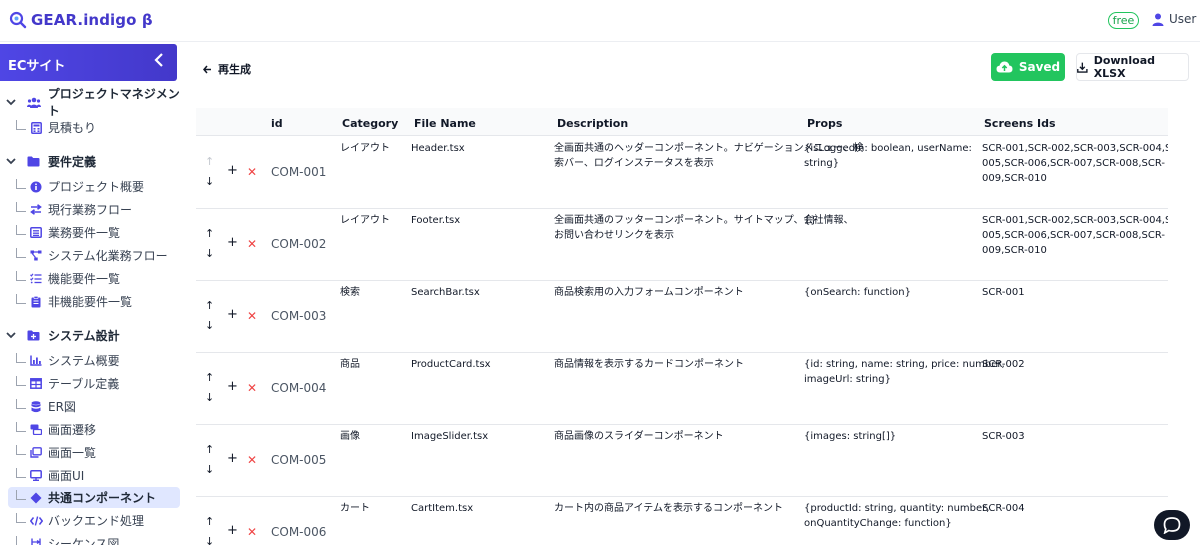 This screenshot has height=545, width=1200. What do you see at coordinates (676, 364) in the screenshot?
I see `cell-description: 商品情報を表示するカードコンポーネント` at bounding box center [676, 364].